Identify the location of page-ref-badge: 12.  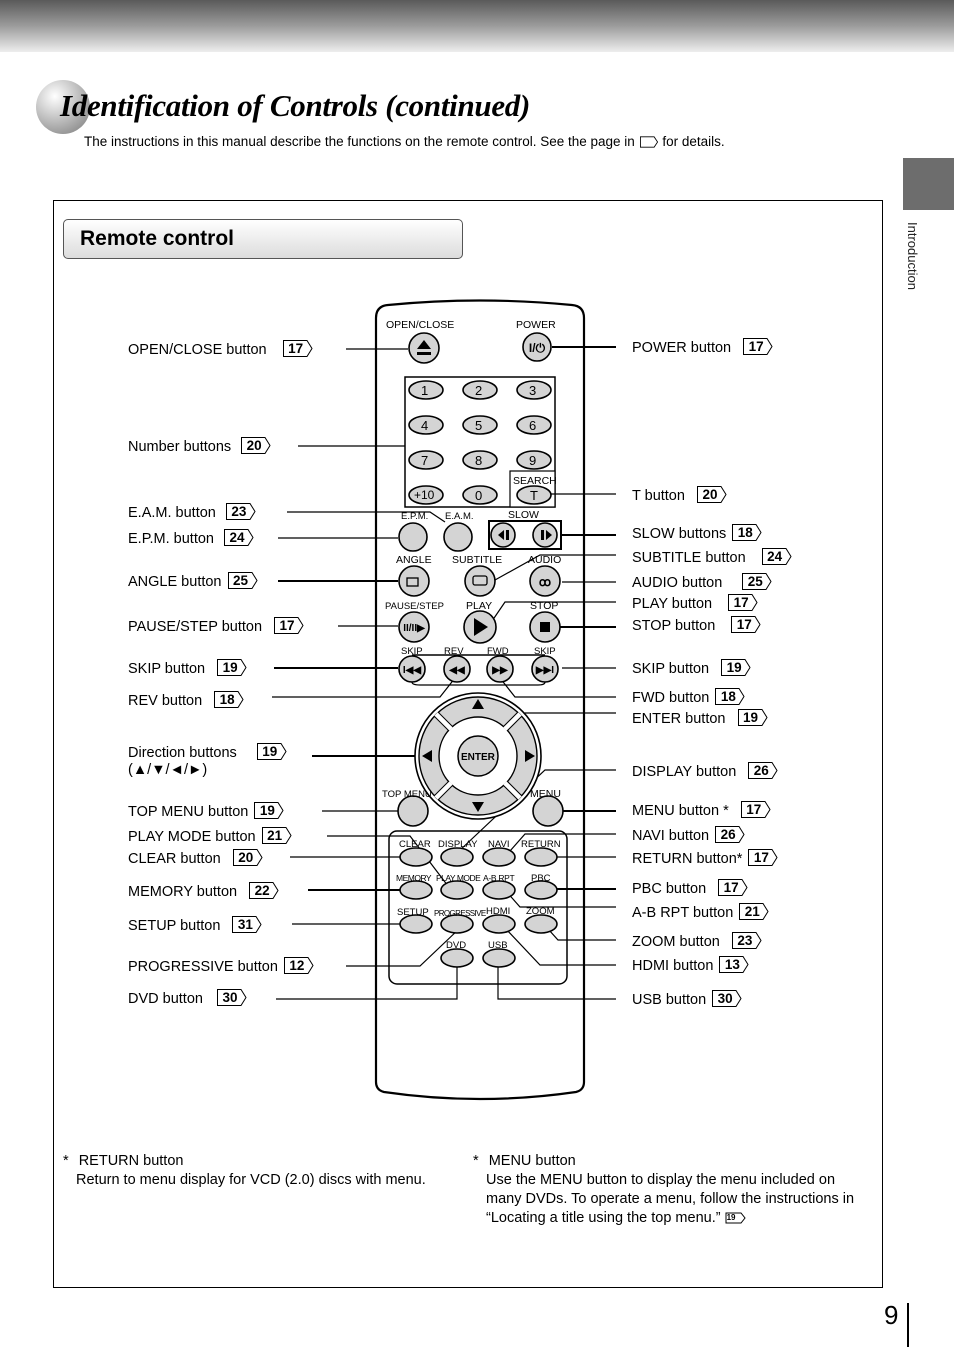
(298, 965).